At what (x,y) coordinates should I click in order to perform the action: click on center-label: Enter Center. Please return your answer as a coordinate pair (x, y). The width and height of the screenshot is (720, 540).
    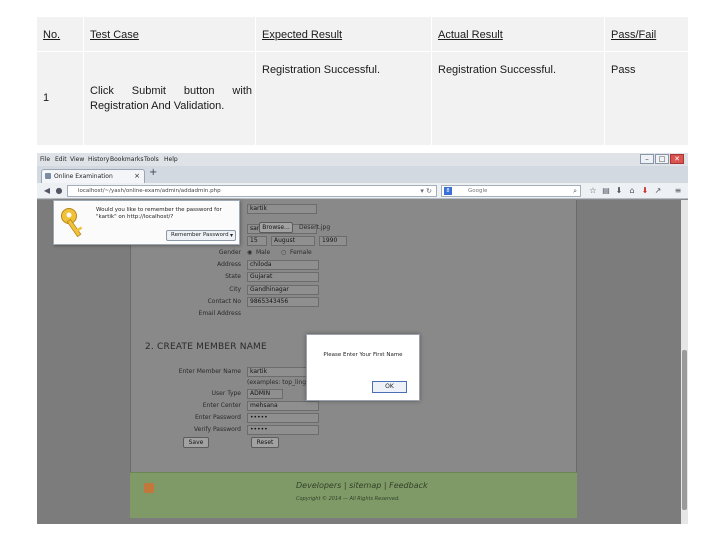
    Looking at the image, I should click on (221, 405).